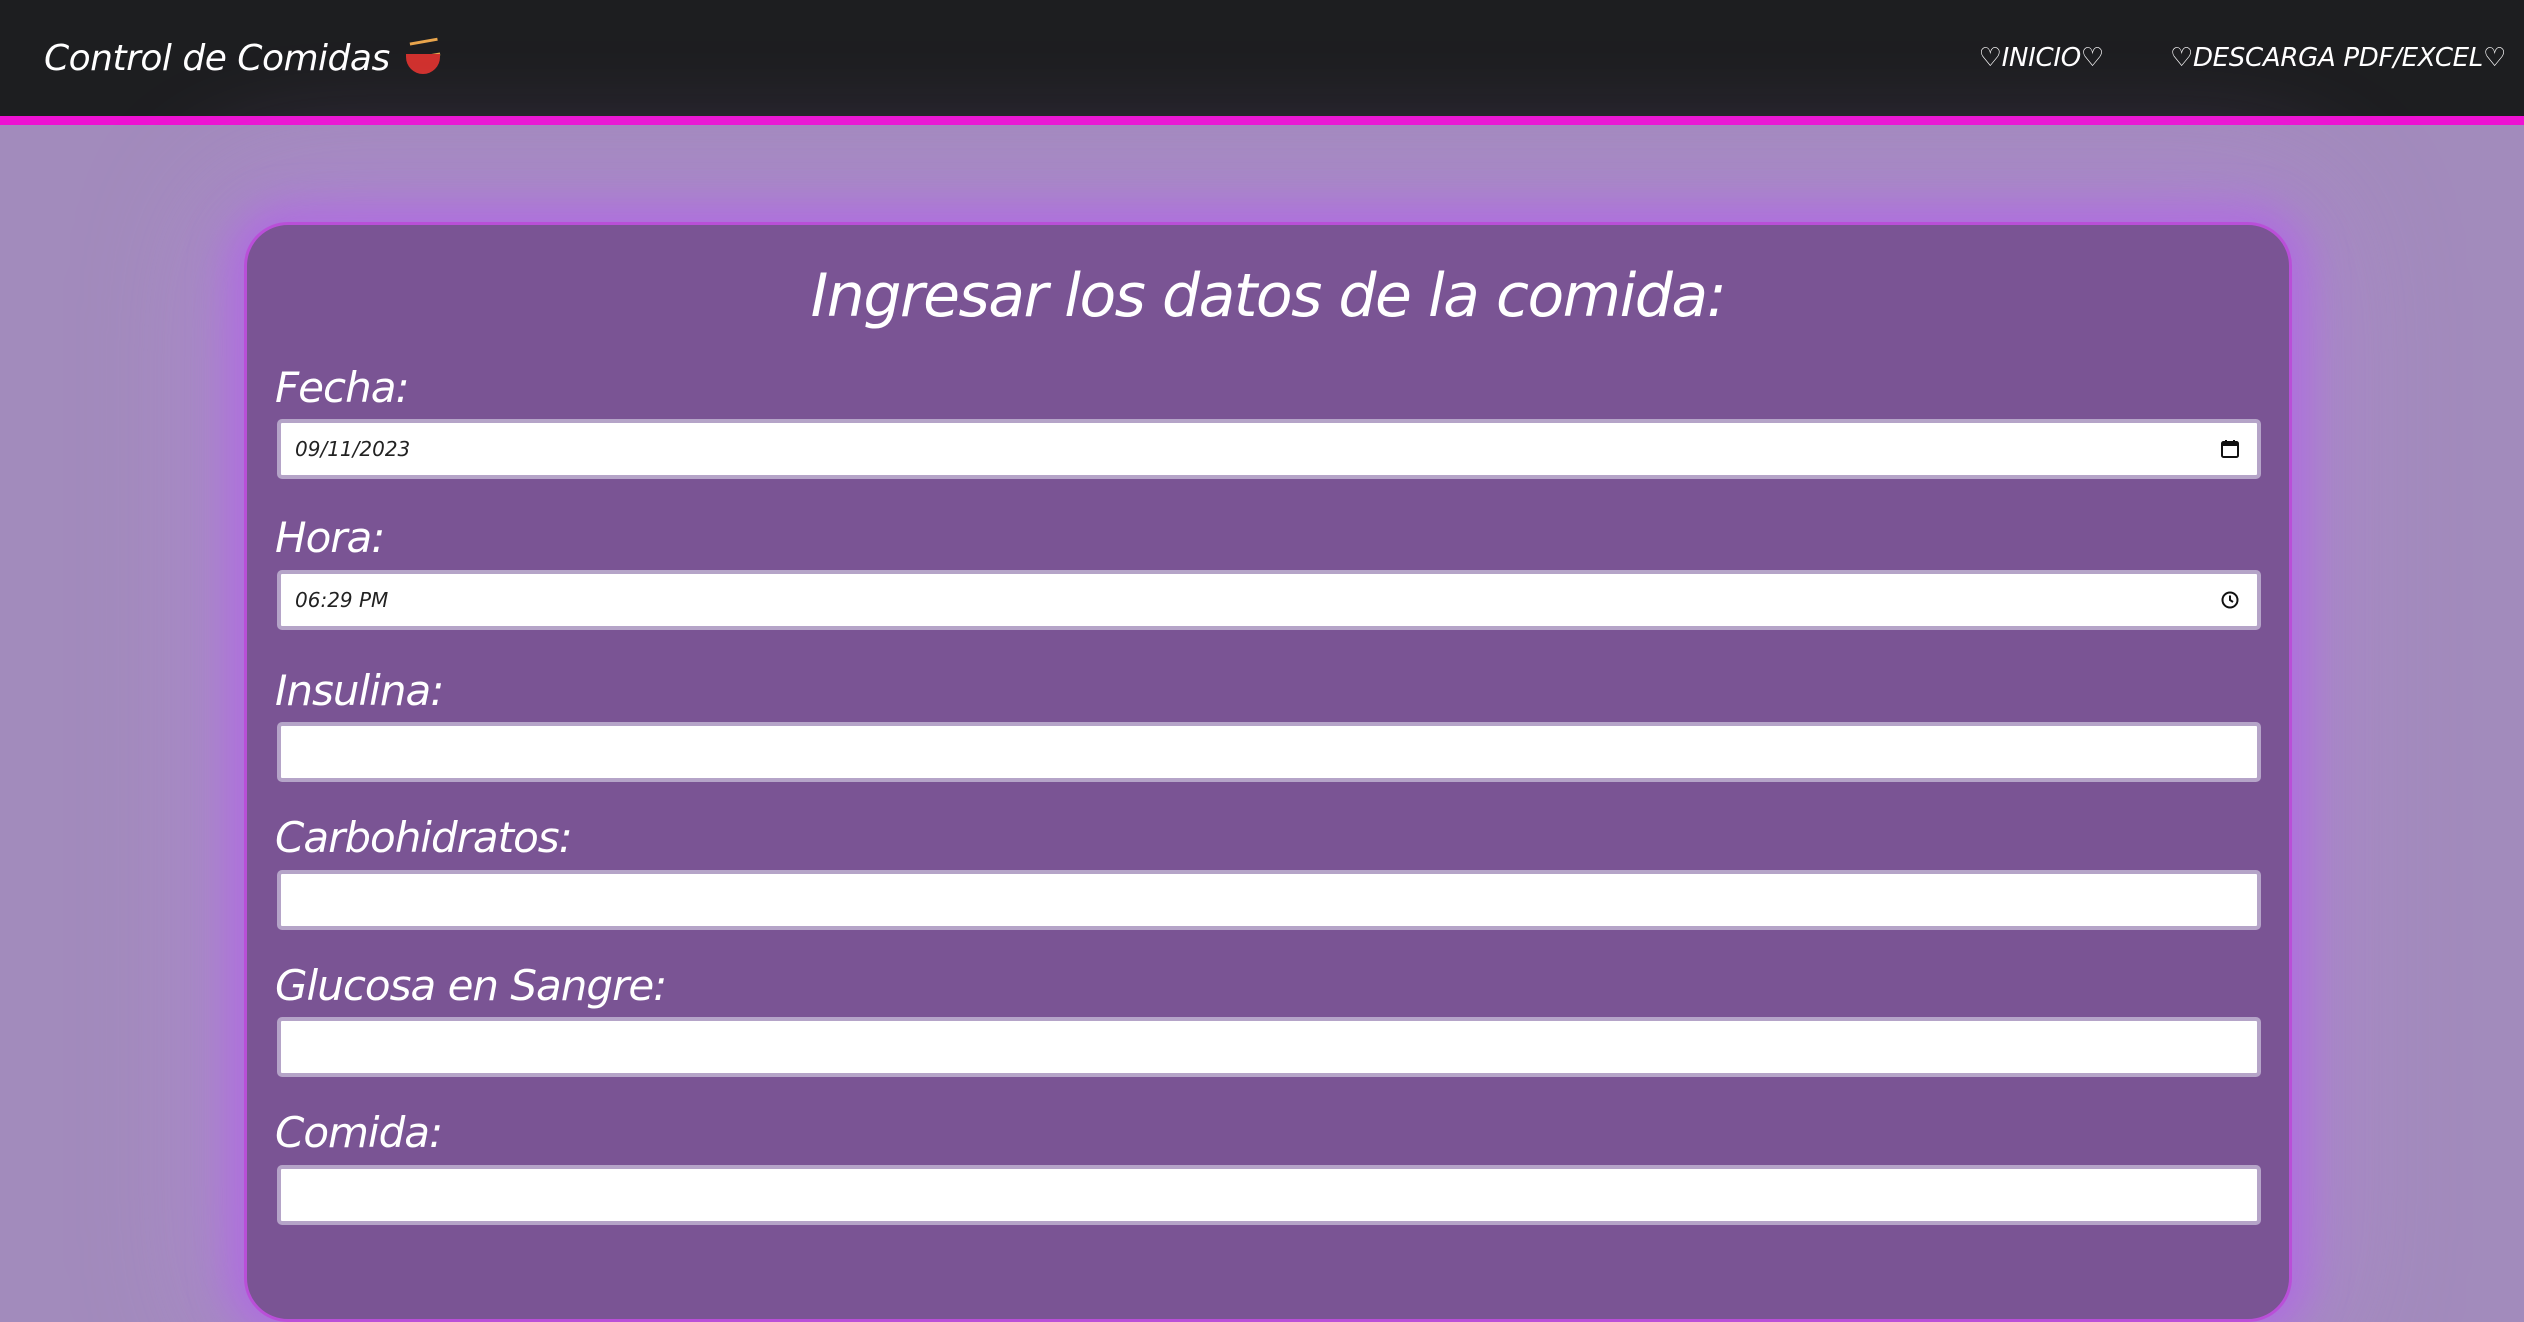 The width and height of the screenshot is (2524, 1322). I want to click on nav-link-descarga: ♡DESCARGA PDF/EXCEL♡, so click(2338, 58).